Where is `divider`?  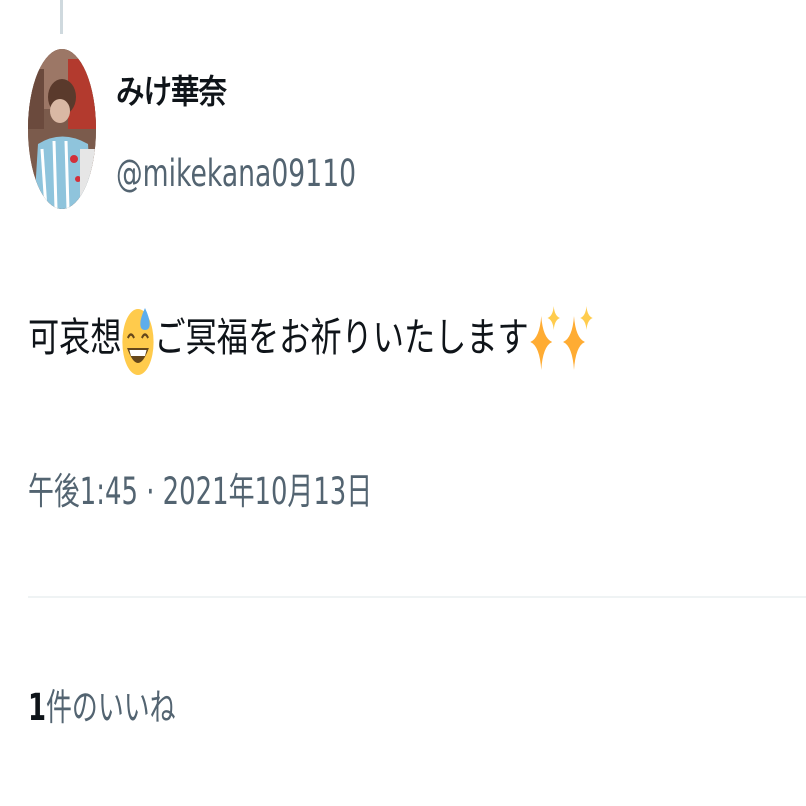
divider is located at coordinates (417, 597).